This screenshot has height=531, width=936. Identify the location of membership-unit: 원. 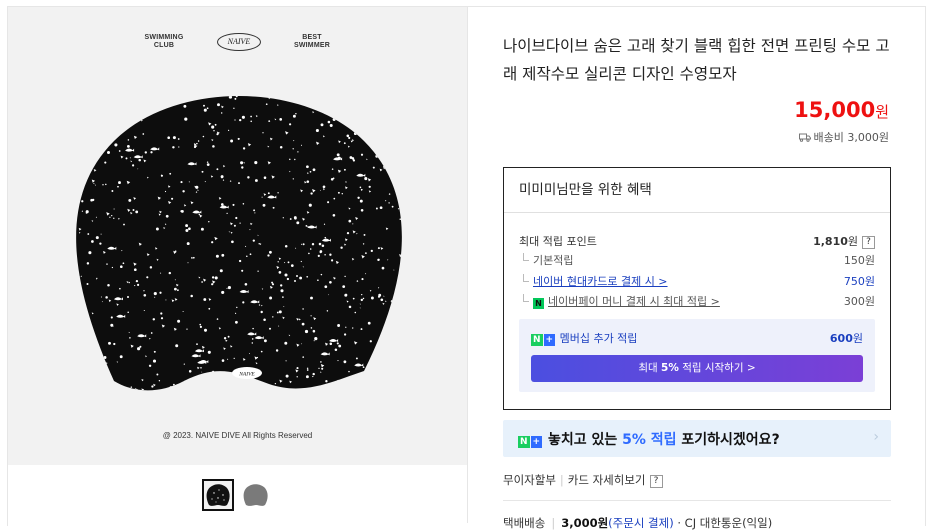
(857, 338).